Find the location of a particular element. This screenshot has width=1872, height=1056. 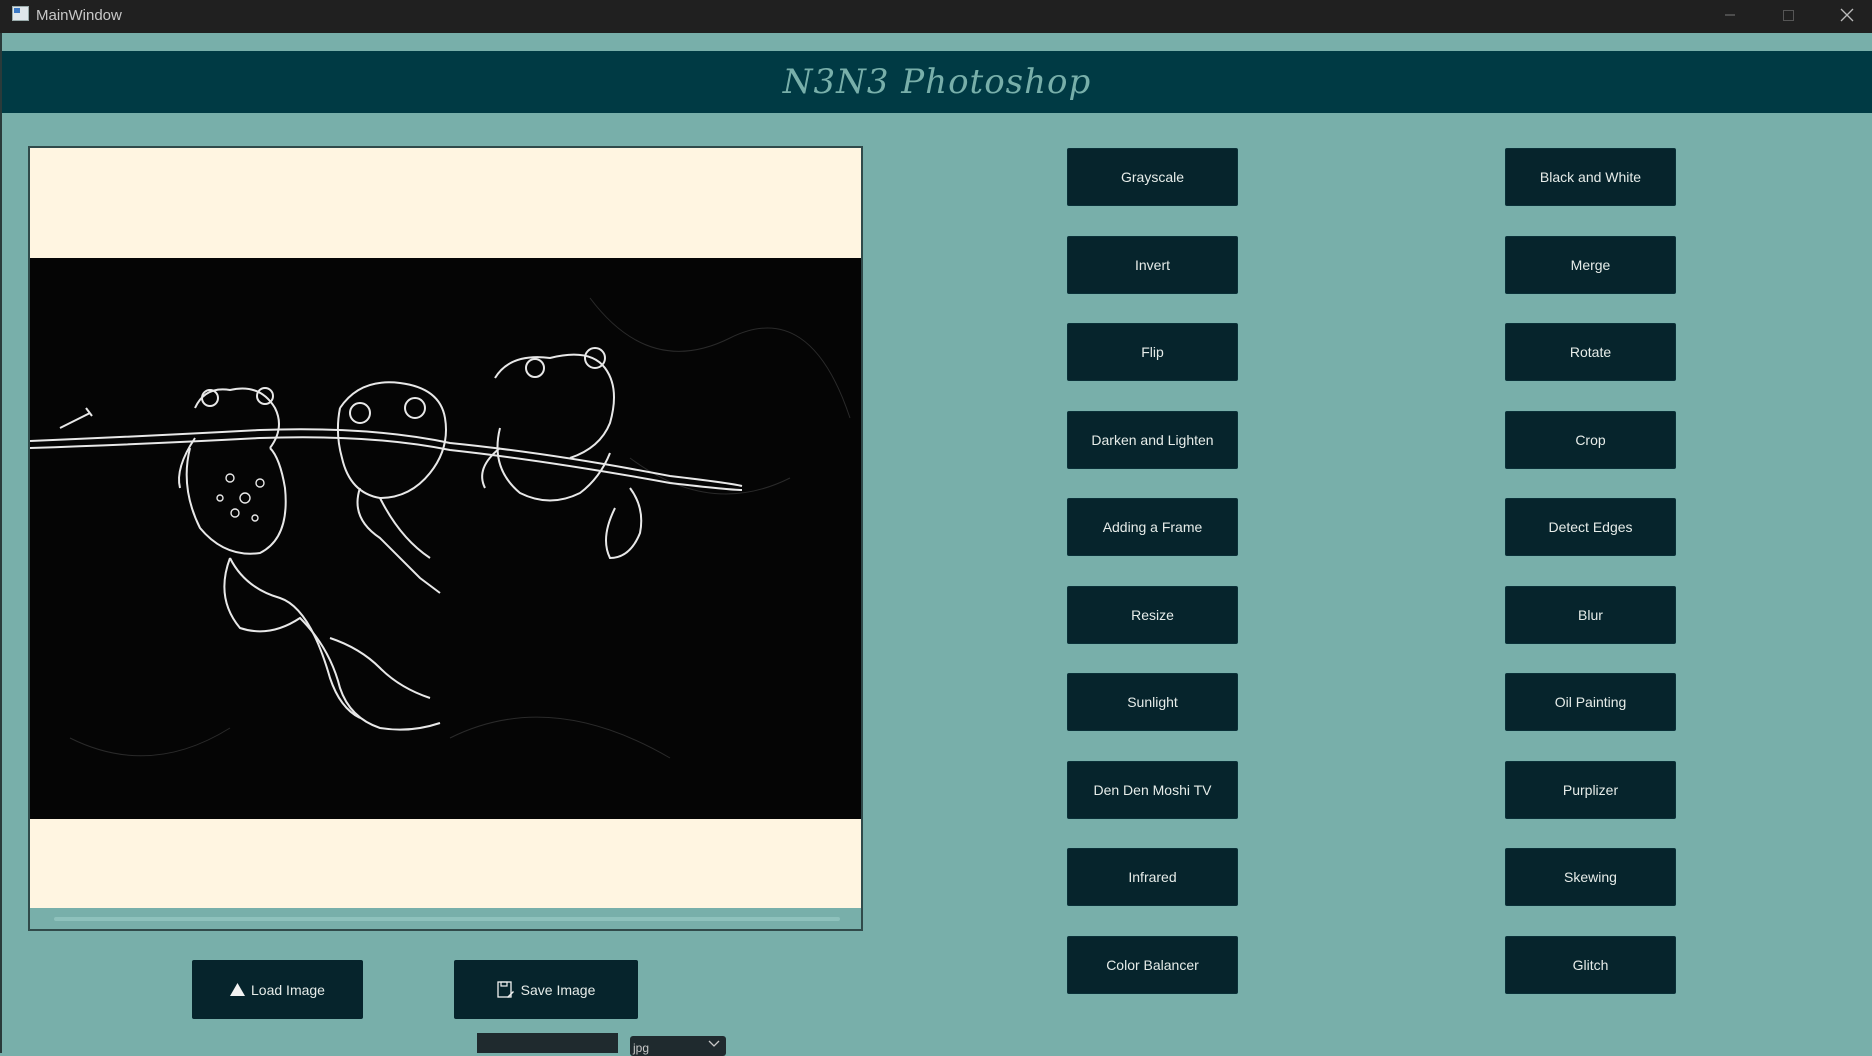

invert-button: Invert is located at coordinates (1152, 265).